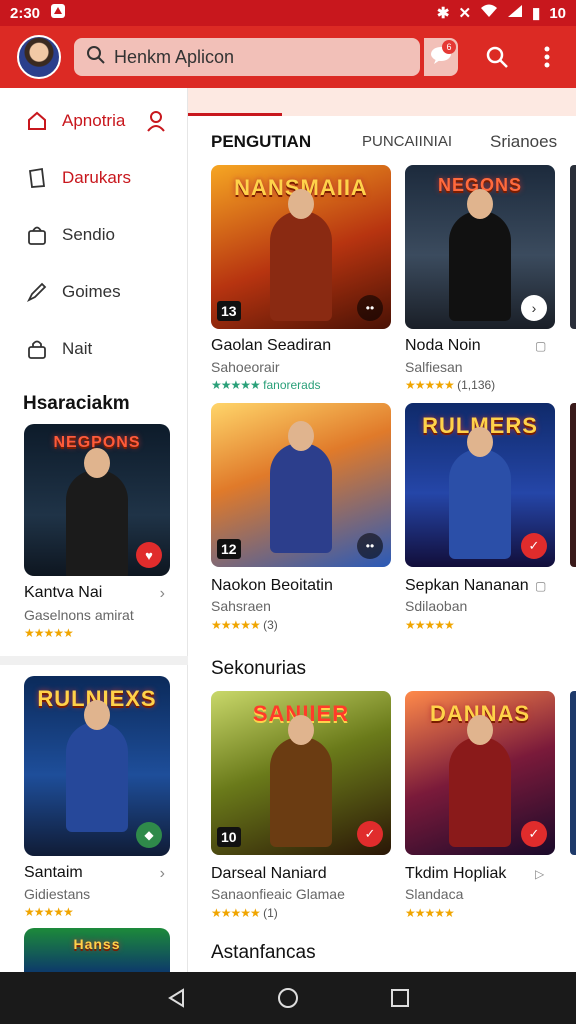  Describe the element at coordinates (241, 606) in the screenshot. I see `game-developer: Sahsraen` at that location.